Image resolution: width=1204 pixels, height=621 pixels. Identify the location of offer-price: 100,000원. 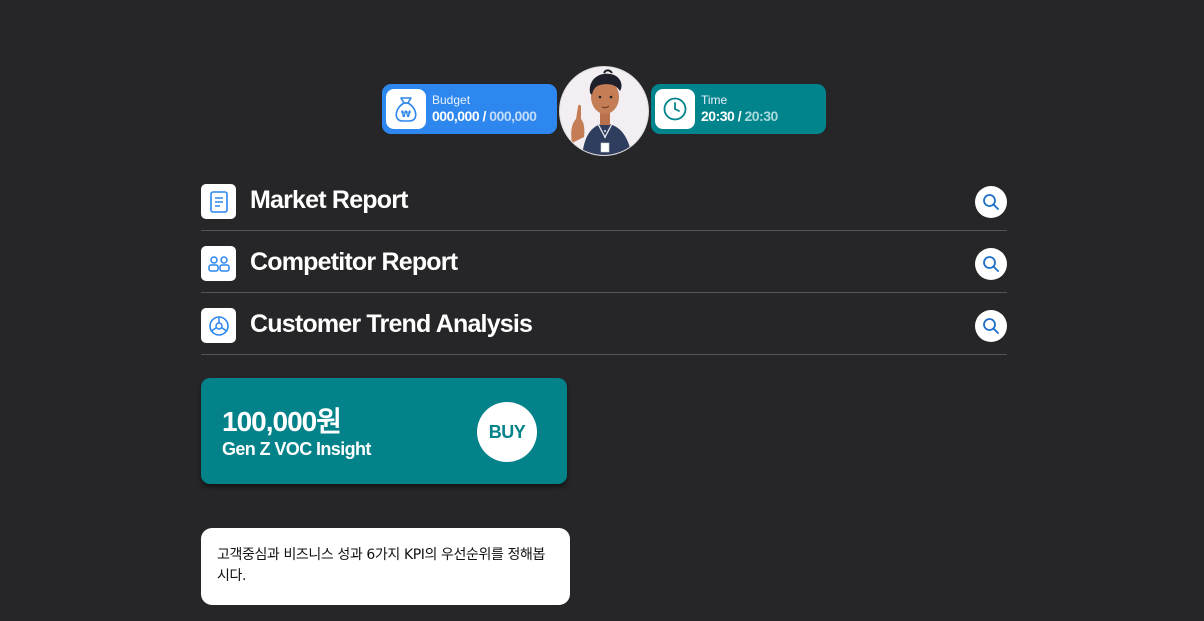
(282, 421).